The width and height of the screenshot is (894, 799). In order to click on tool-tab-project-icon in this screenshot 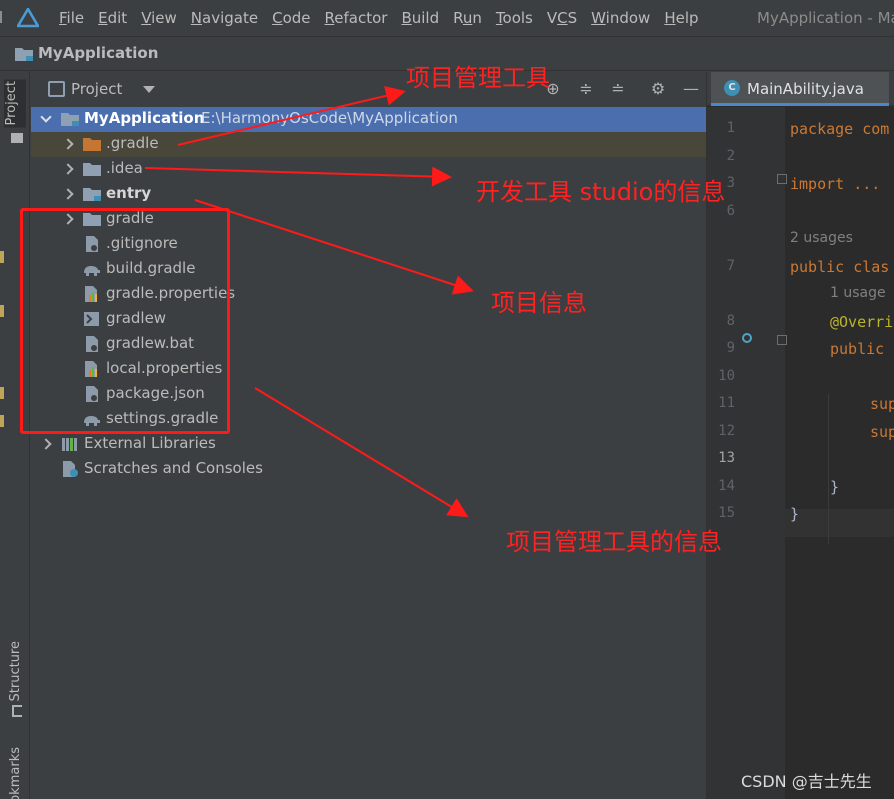, I will do `click(17, 138)`.